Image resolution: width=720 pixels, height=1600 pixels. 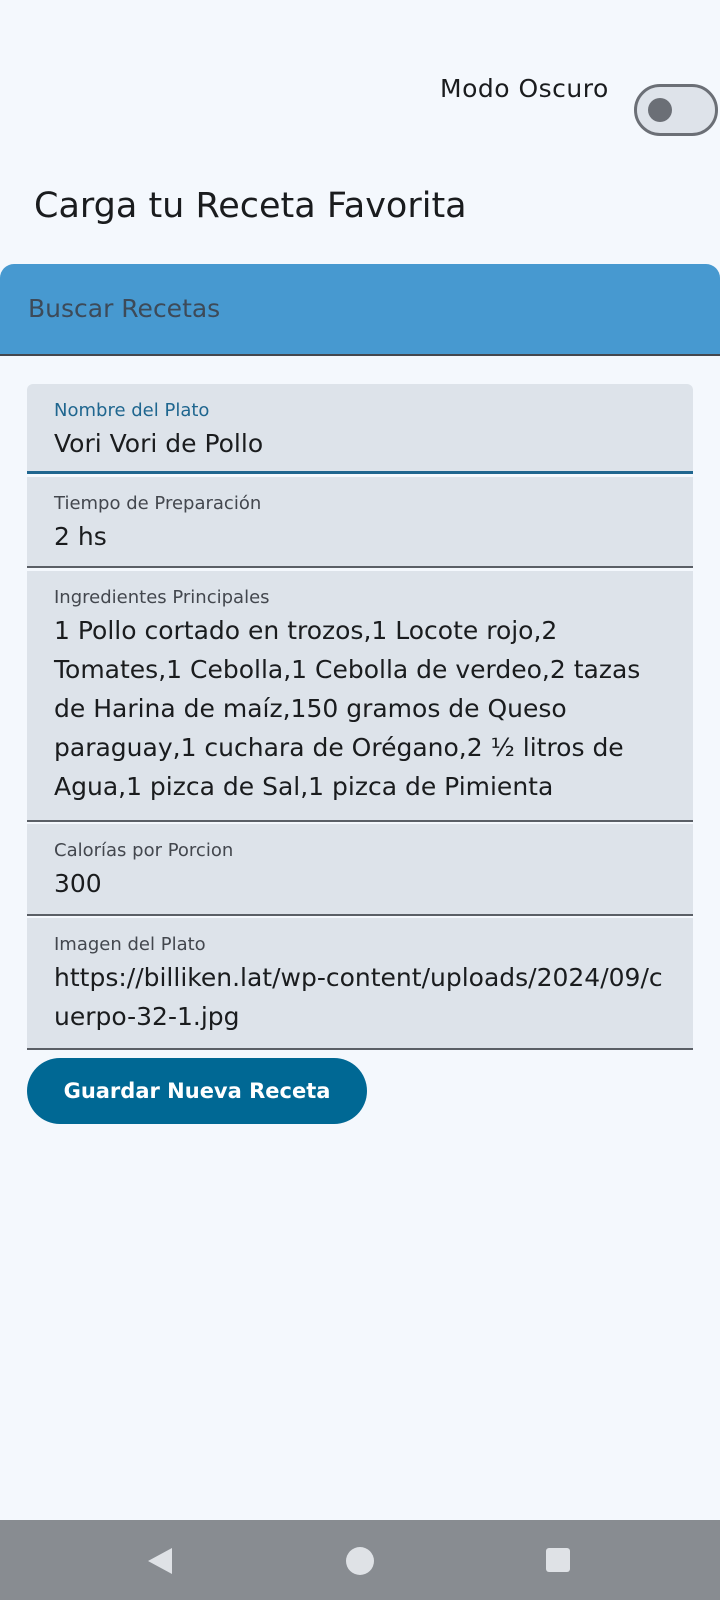 I want to click on status-time: 20:58, so click(x=63, y=42).